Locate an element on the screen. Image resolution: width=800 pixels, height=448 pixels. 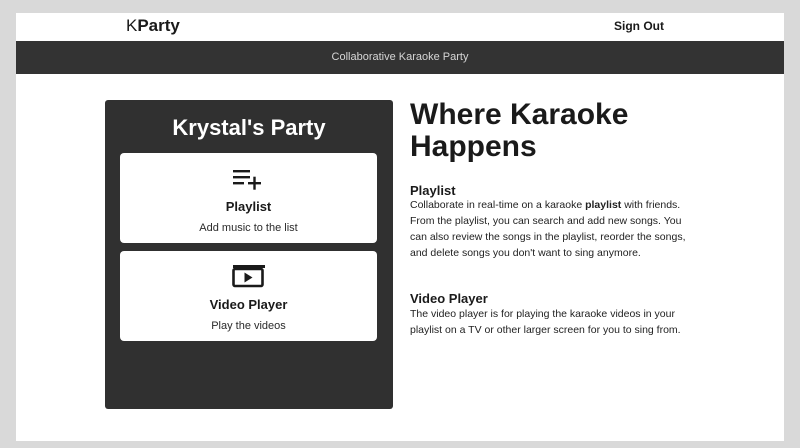
playlist-body-bold: playlist is located at coordinates (603, 205).